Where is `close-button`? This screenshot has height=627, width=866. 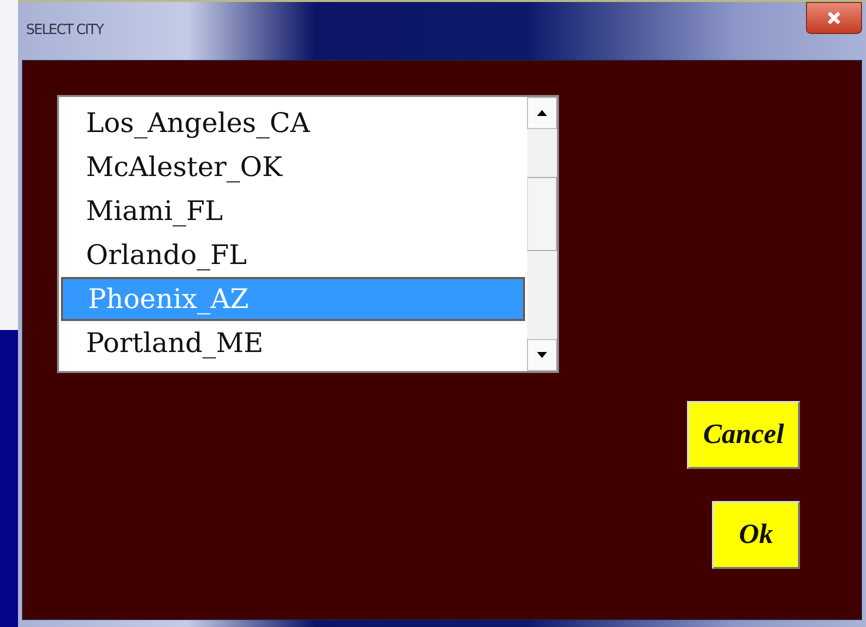 close-button is located at coordinates (834, 18).